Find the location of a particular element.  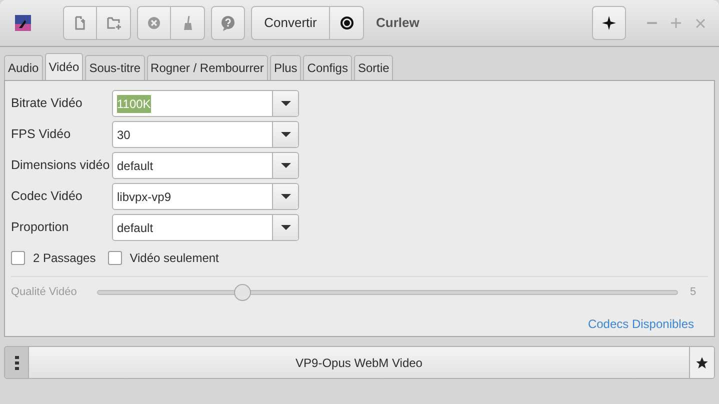

field-label: Codec Vidéo is located at coordinates (46, 197).